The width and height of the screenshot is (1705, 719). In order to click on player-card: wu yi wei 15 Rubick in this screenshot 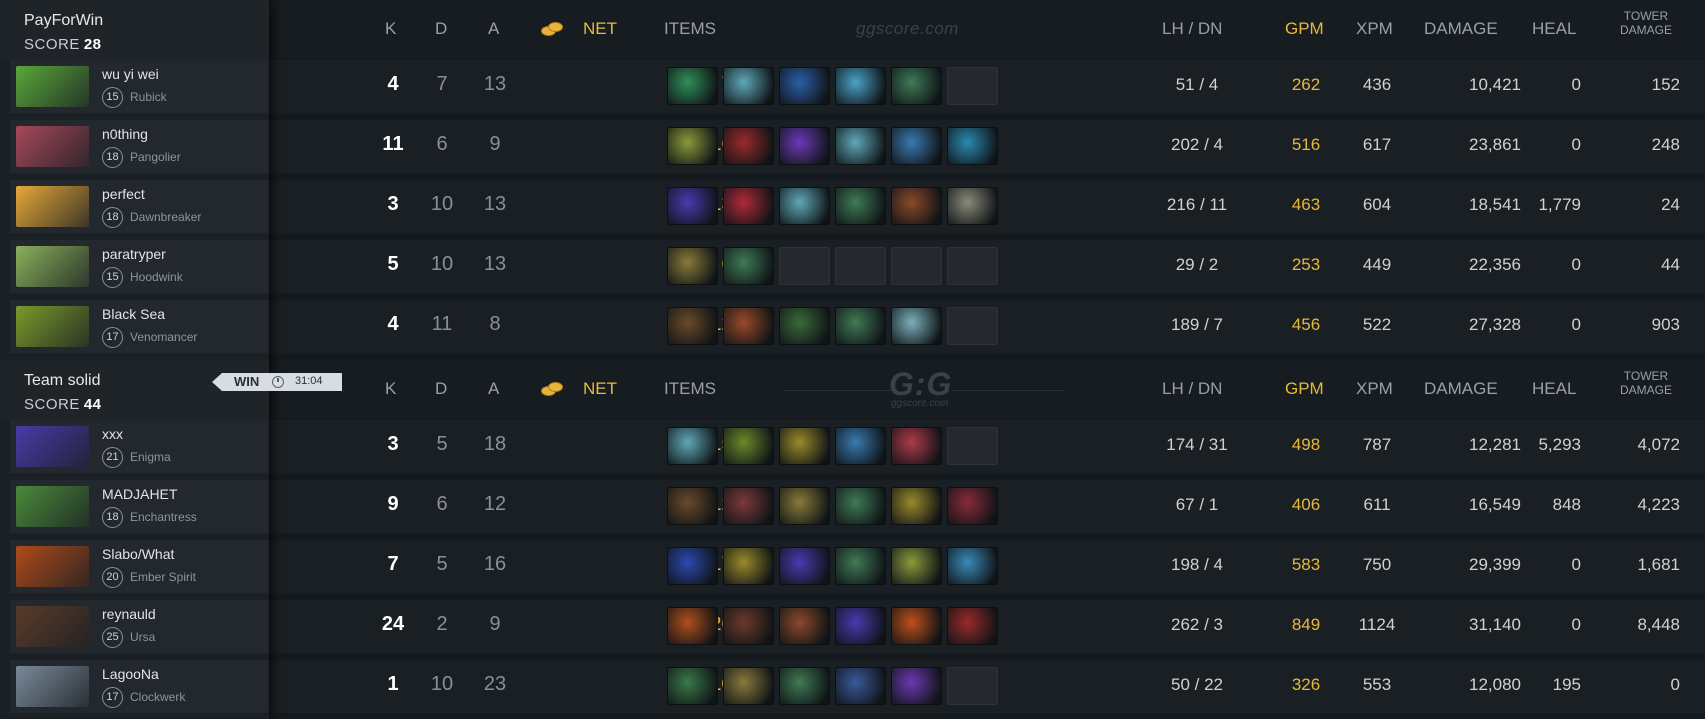, I will do `click(139, 86)`.